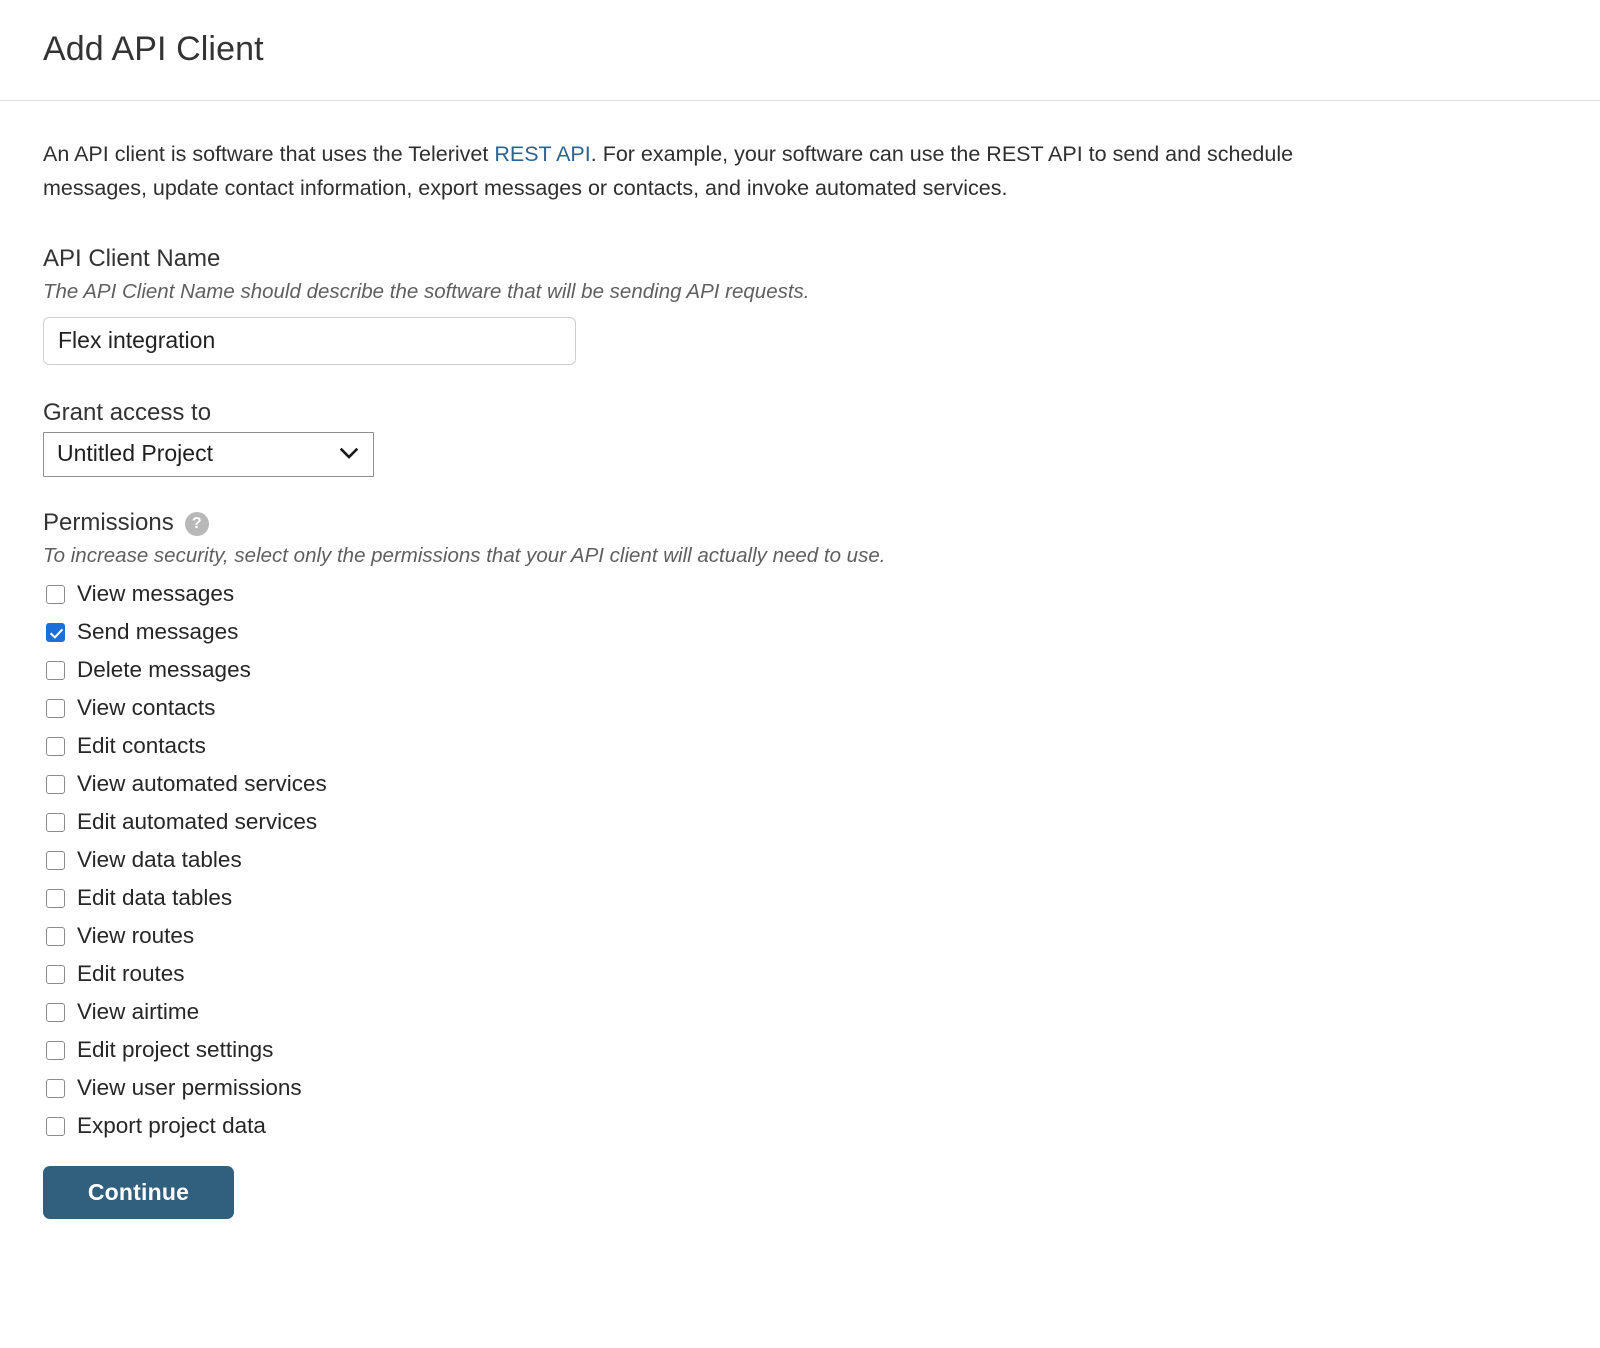 The height and width of the screenshot is (1348, 1600). Describe the element at coordinates (146, 708) in the screenshot. I see `permission-label: View contacts` at that location.